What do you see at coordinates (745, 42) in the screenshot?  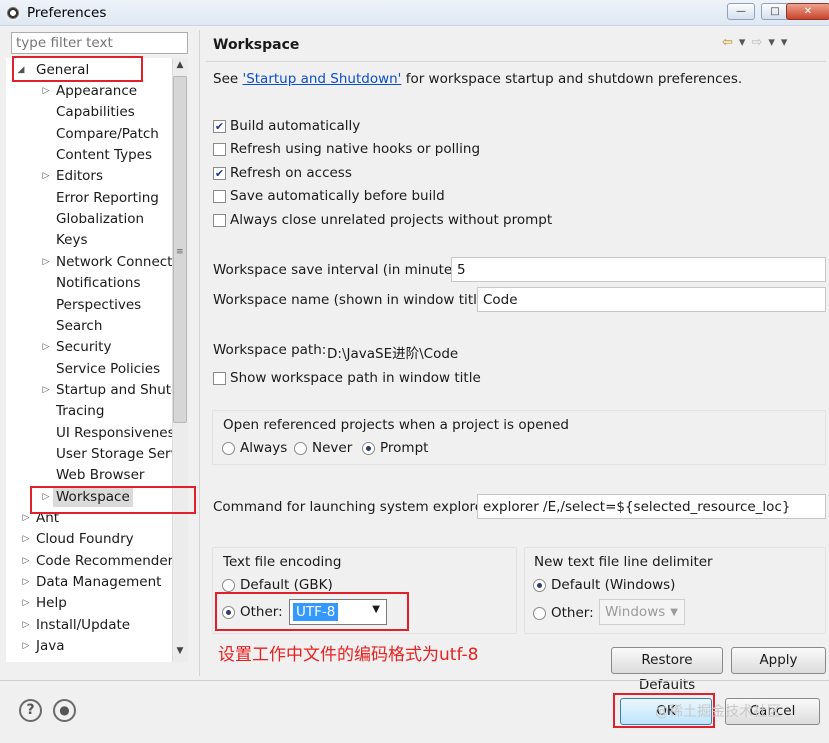 I see `back-menu-icon: ▾` at bounding box center [745, 42].